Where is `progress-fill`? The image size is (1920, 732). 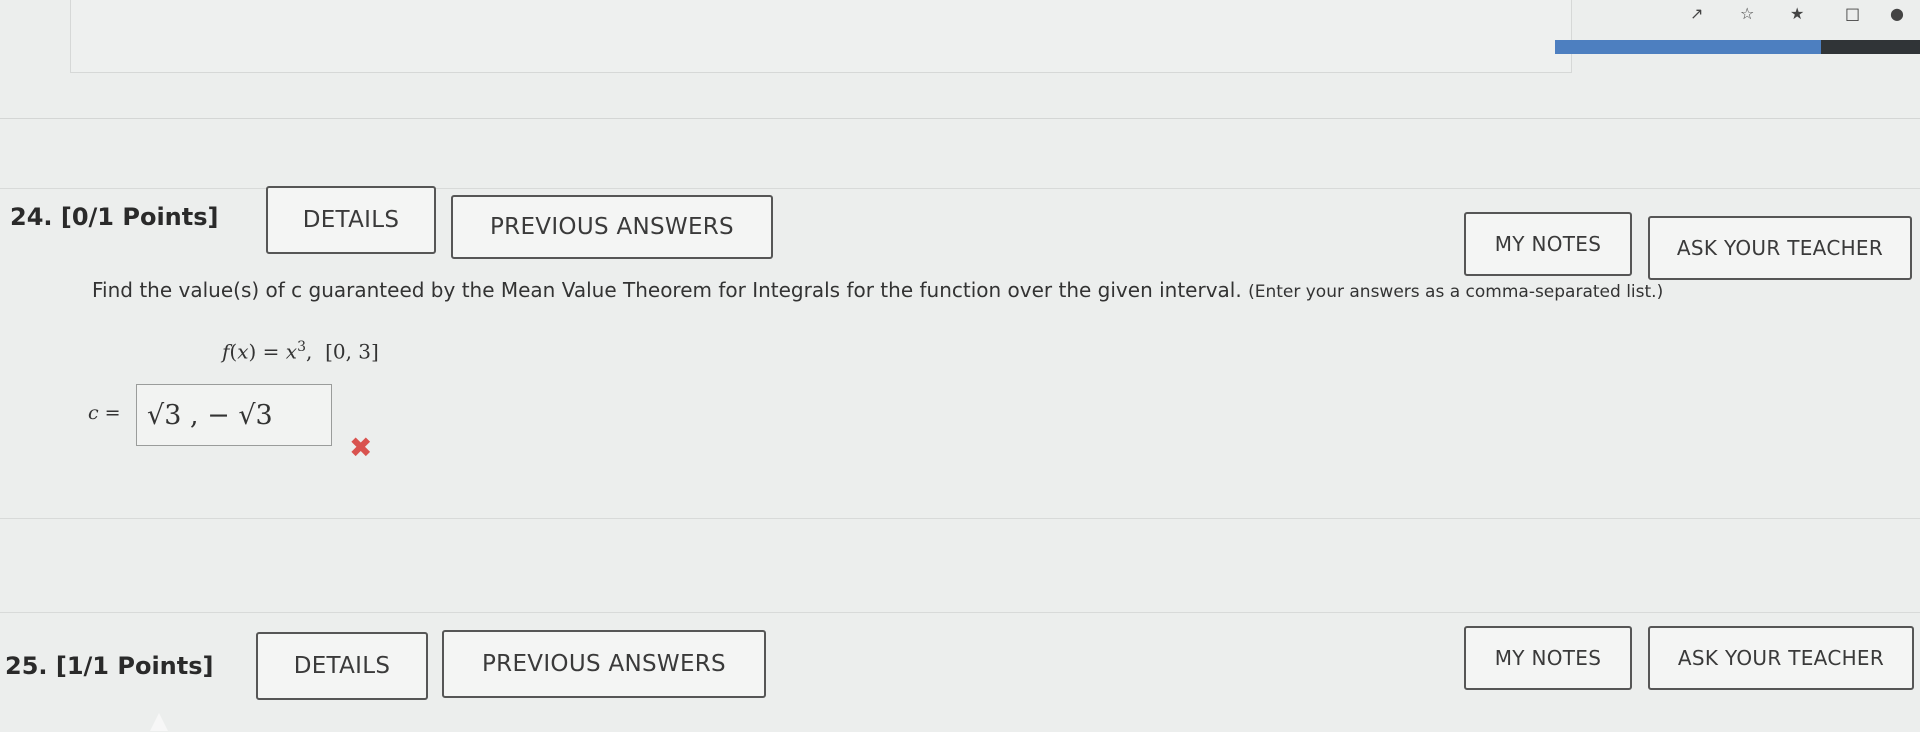 progress-fill is located at coordinates (1688, 47).